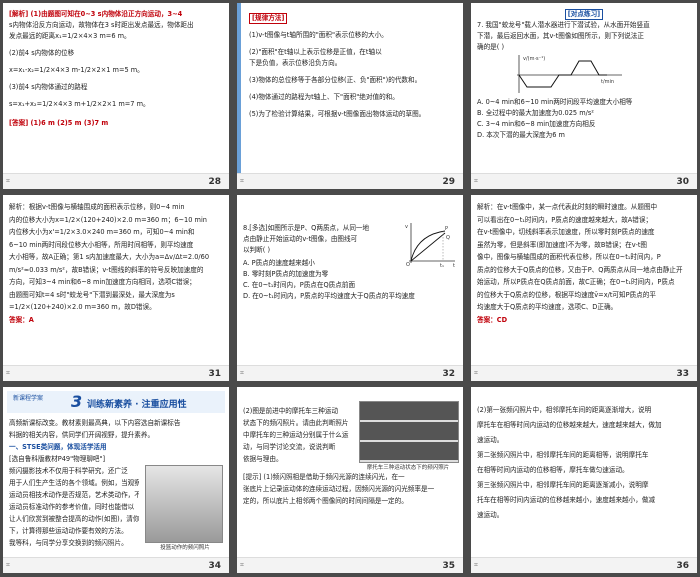 Image resolution: width=700 pixels, height=577 pixels. I want to click on motorcycle-strobe-photo, so click(409, 432).